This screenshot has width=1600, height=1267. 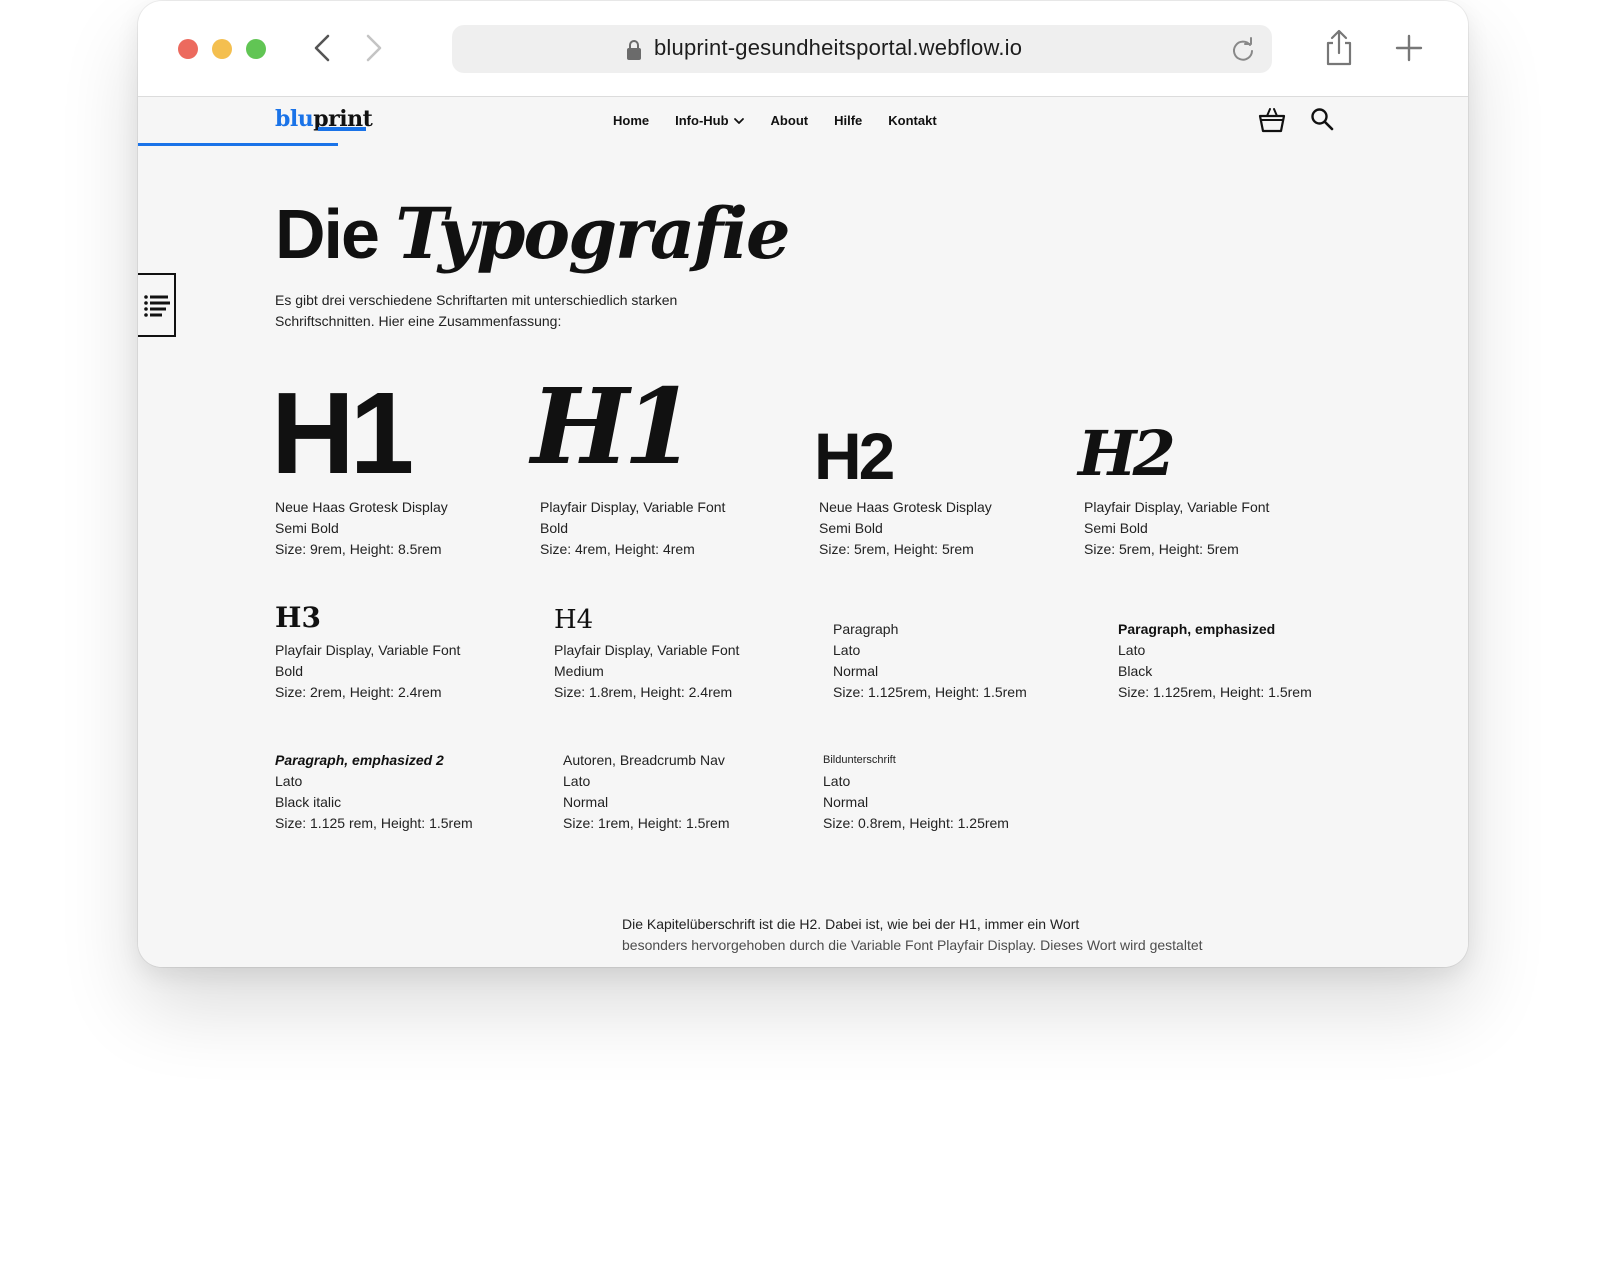 What do you see at coordinates (738, 120) in the screenshot?
I see `chevron-down-icon` at bounding box center [738, 120].